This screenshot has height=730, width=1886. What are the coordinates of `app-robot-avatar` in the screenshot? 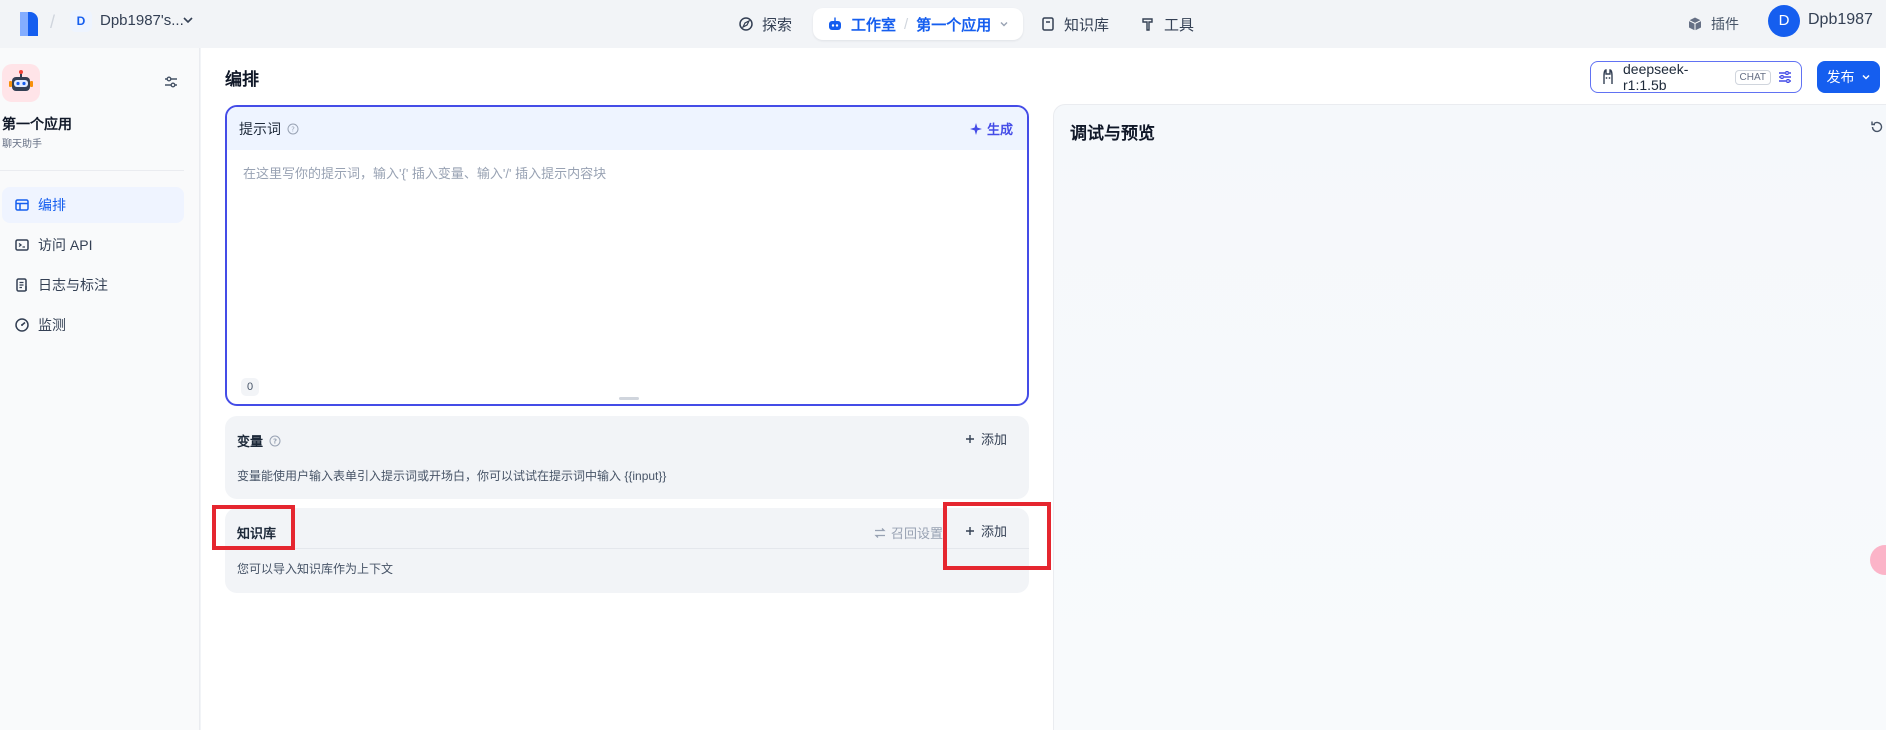 It's located at (21, 83).